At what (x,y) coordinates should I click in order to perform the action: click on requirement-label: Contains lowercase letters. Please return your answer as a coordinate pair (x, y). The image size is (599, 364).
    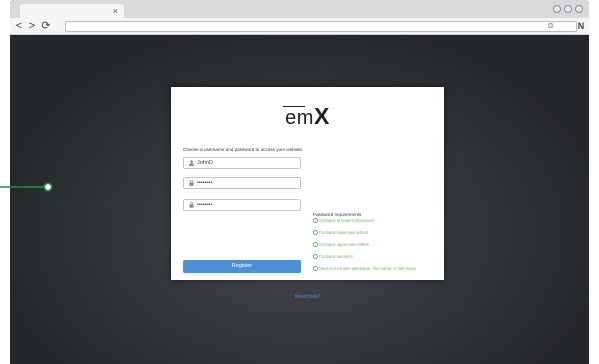
    Looking at the image, I should click on (344, 232).